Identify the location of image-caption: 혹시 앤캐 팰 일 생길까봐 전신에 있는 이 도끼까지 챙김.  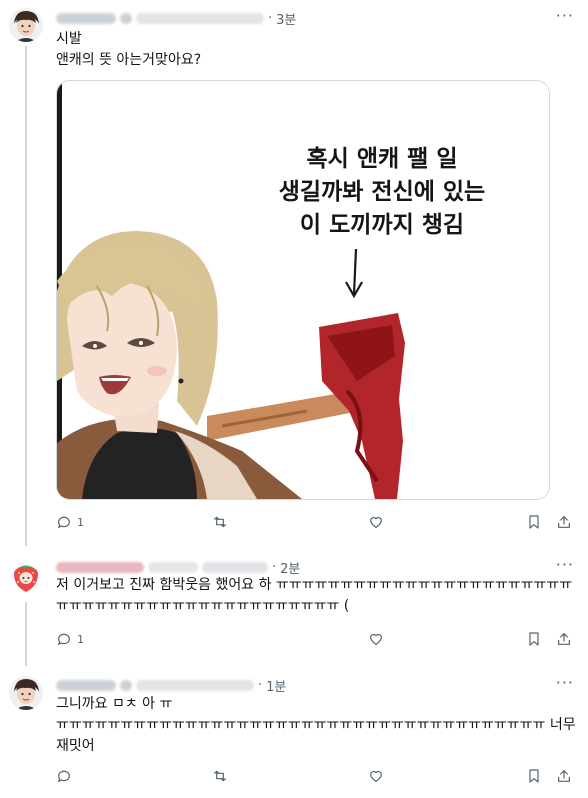
(382, 192).